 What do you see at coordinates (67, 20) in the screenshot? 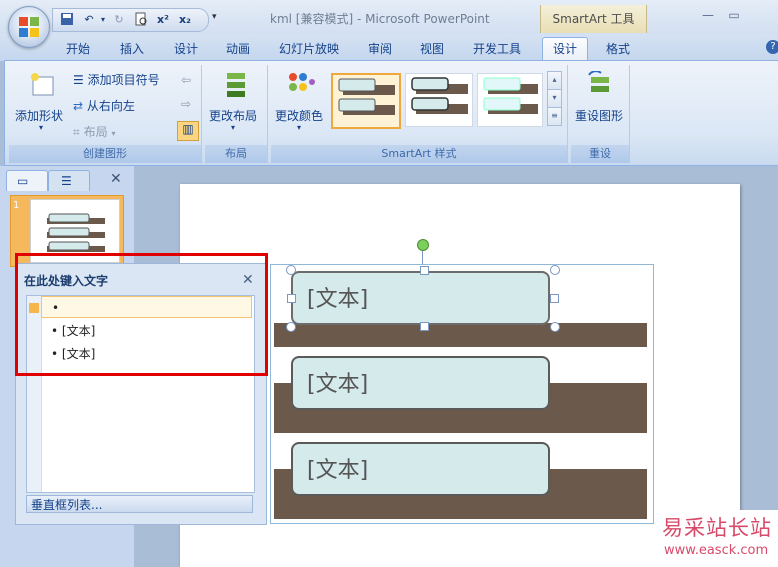
I see `save-icon` at bounding box center [67, 20].